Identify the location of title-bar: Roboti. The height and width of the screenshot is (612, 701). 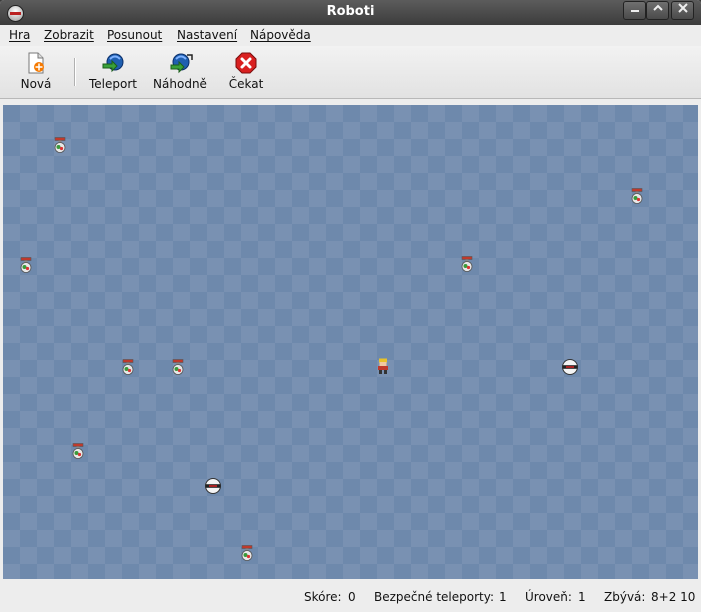
(350, 12).